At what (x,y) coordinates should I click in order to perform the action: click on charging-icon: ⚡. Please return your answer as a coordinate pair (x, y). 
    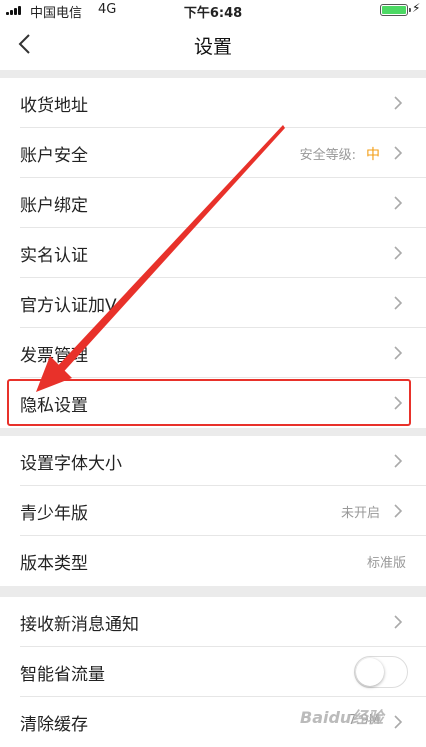
    Looking at the image, I should click on (416, 8).